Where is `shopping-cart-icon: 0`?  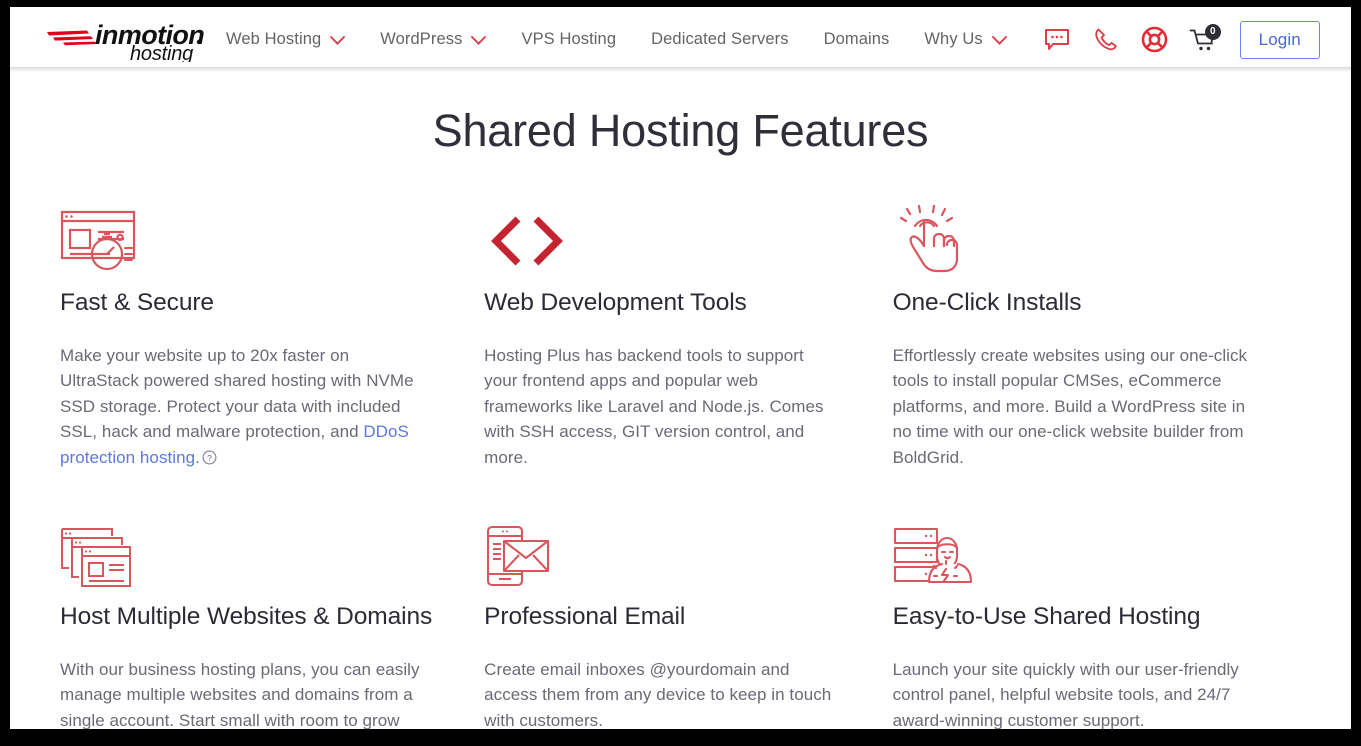 shopping-cart-icon: 0 is located at coordinates (1205, 39).